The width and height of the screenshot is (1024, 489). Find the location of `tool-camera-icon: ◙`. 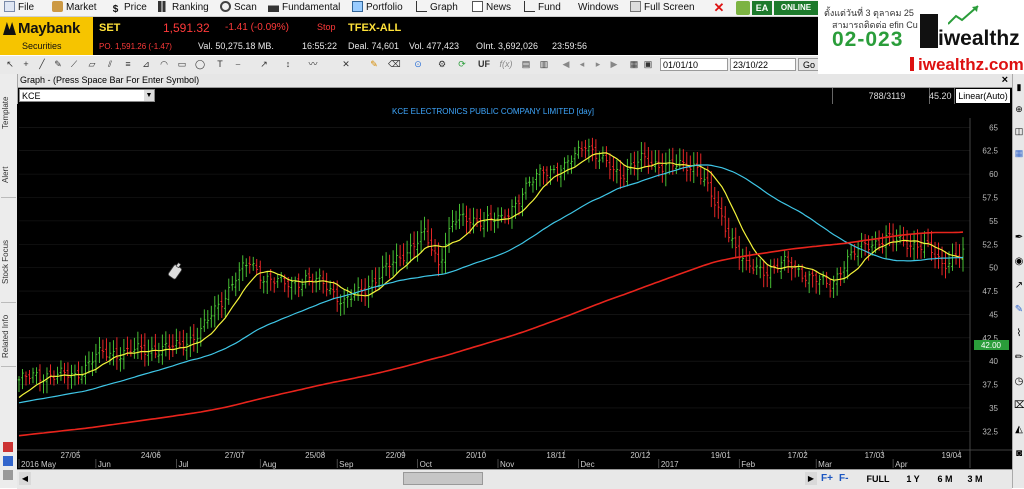

tool-camera-icon: ◙ is located at coordinates (1019, 453).